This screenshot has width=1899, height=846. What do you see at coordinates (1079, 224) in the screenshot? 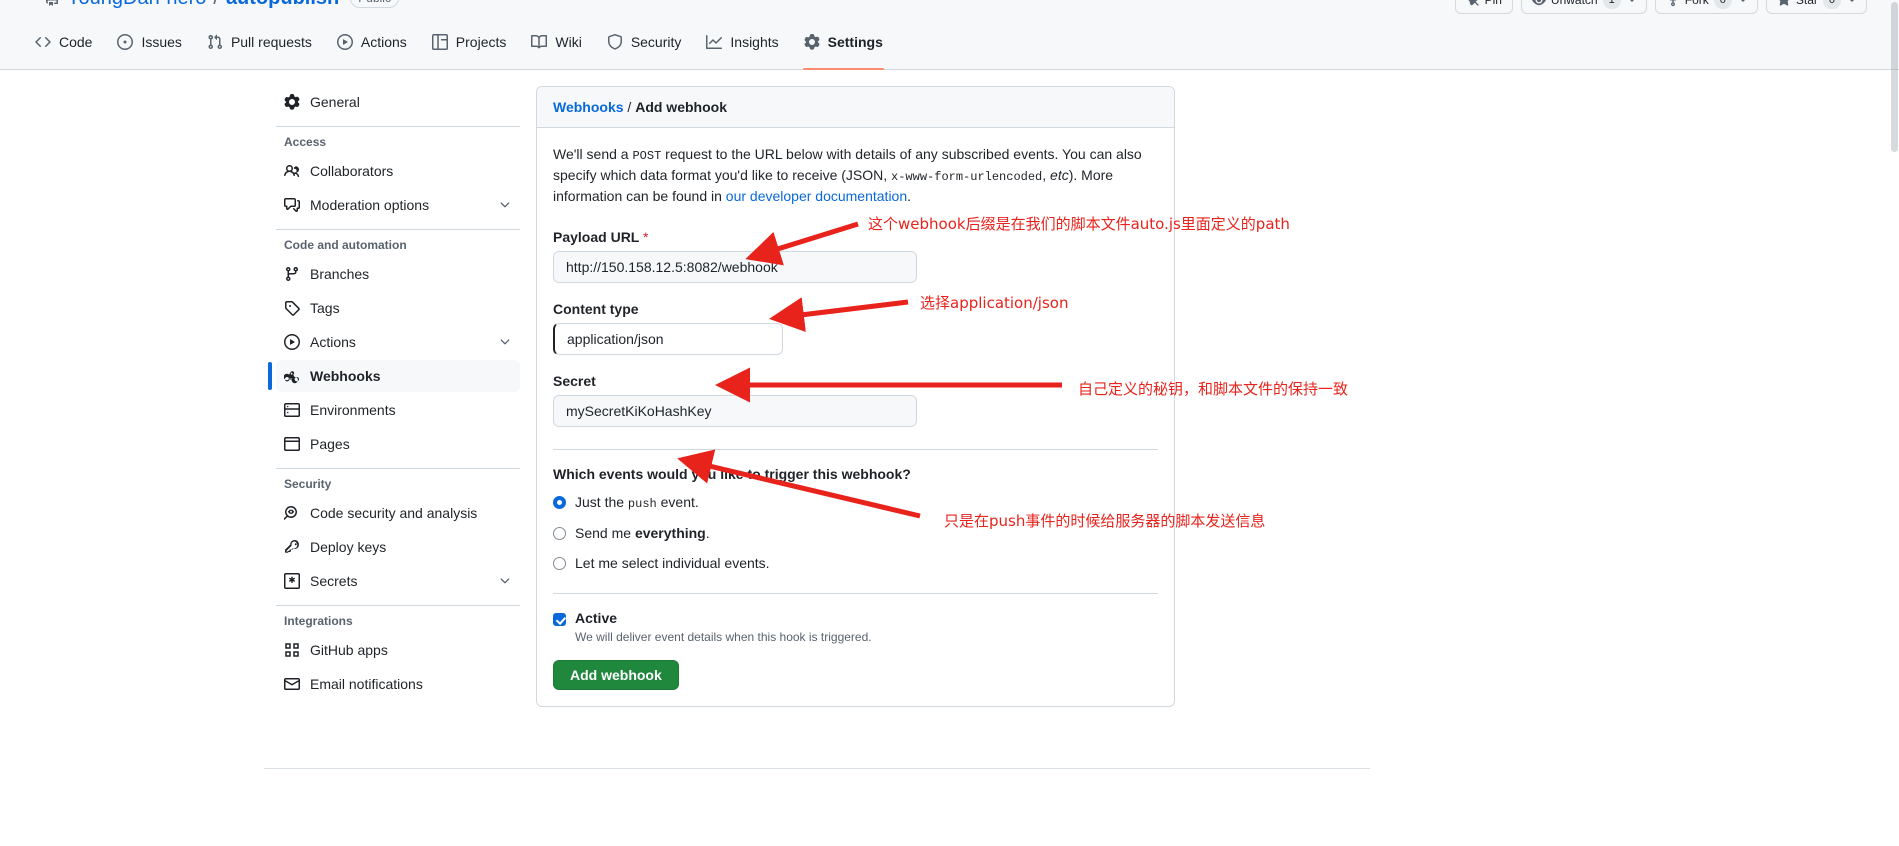
I see `annotation-payload-url: 这个webhook后缀是在我们的脚本文件auto.js里面定义的path` at bounding box center [1079, 224].